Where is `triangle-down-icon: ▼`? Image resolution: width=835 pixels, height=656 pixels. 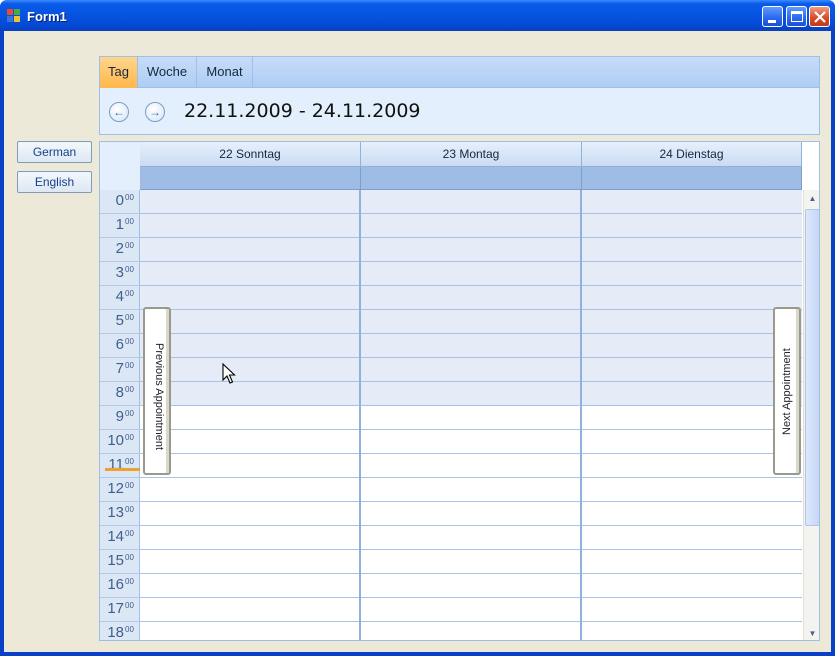
triangle-down-icon: ▼ is located at coordinates (812, 633).